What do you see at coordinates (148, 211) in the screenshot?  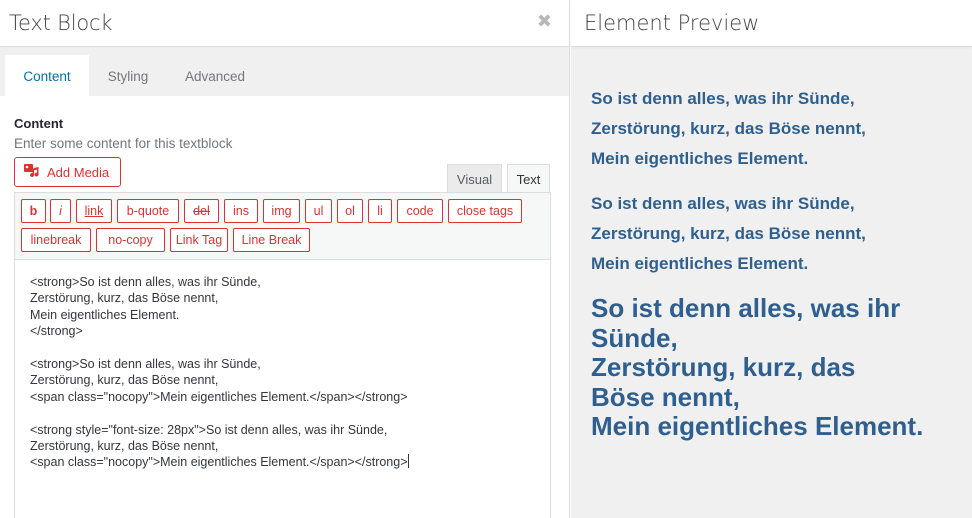 I see `b-quote-button: b-quote` at bounding box center [148, 211].